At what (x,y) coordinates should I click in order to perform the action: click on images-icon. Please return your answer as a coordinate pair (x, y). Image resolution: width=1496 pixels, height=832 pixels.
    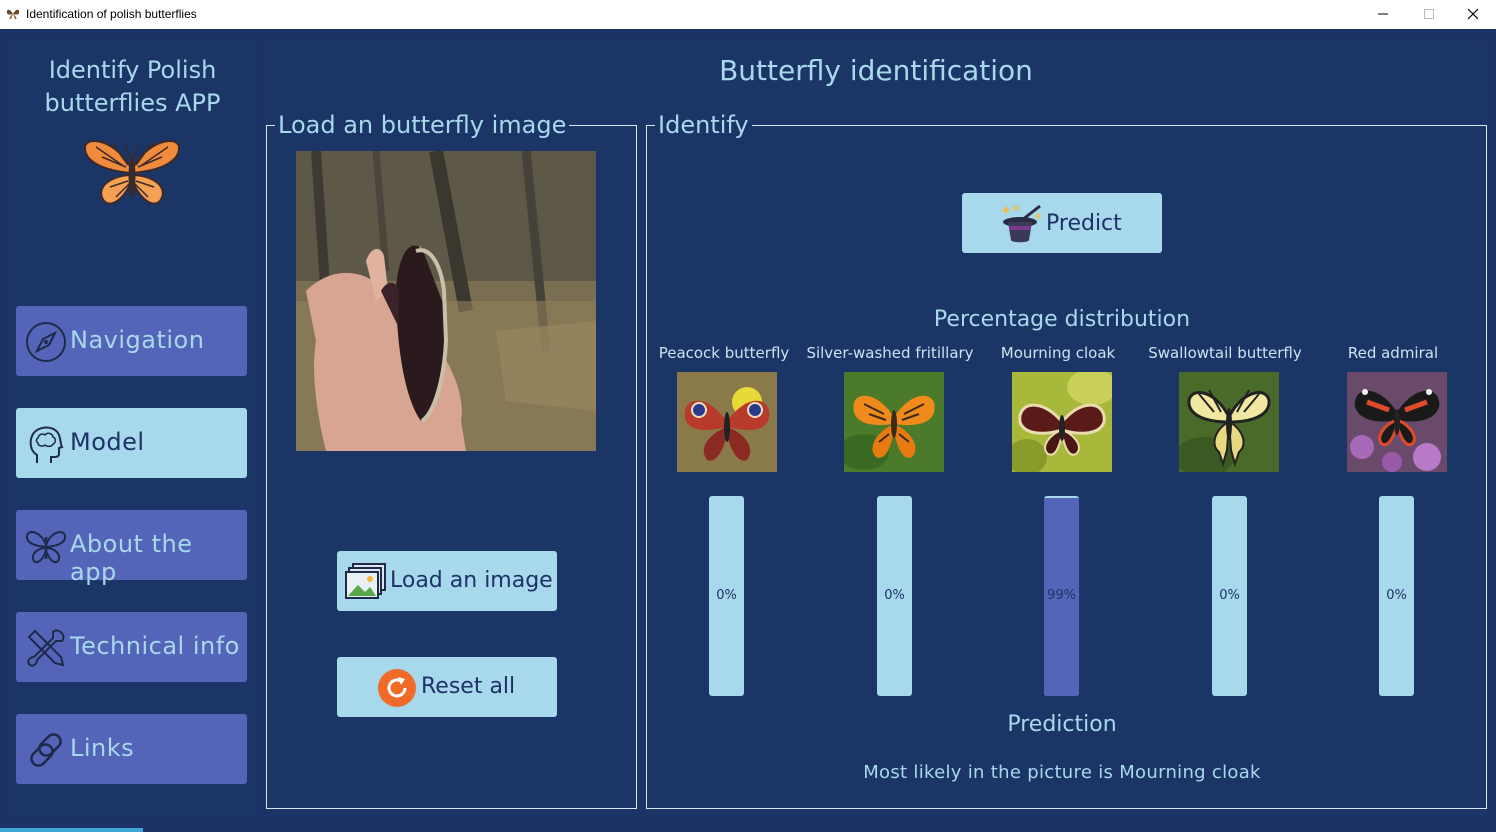
    Looking at the image, I should click on (365, 581).